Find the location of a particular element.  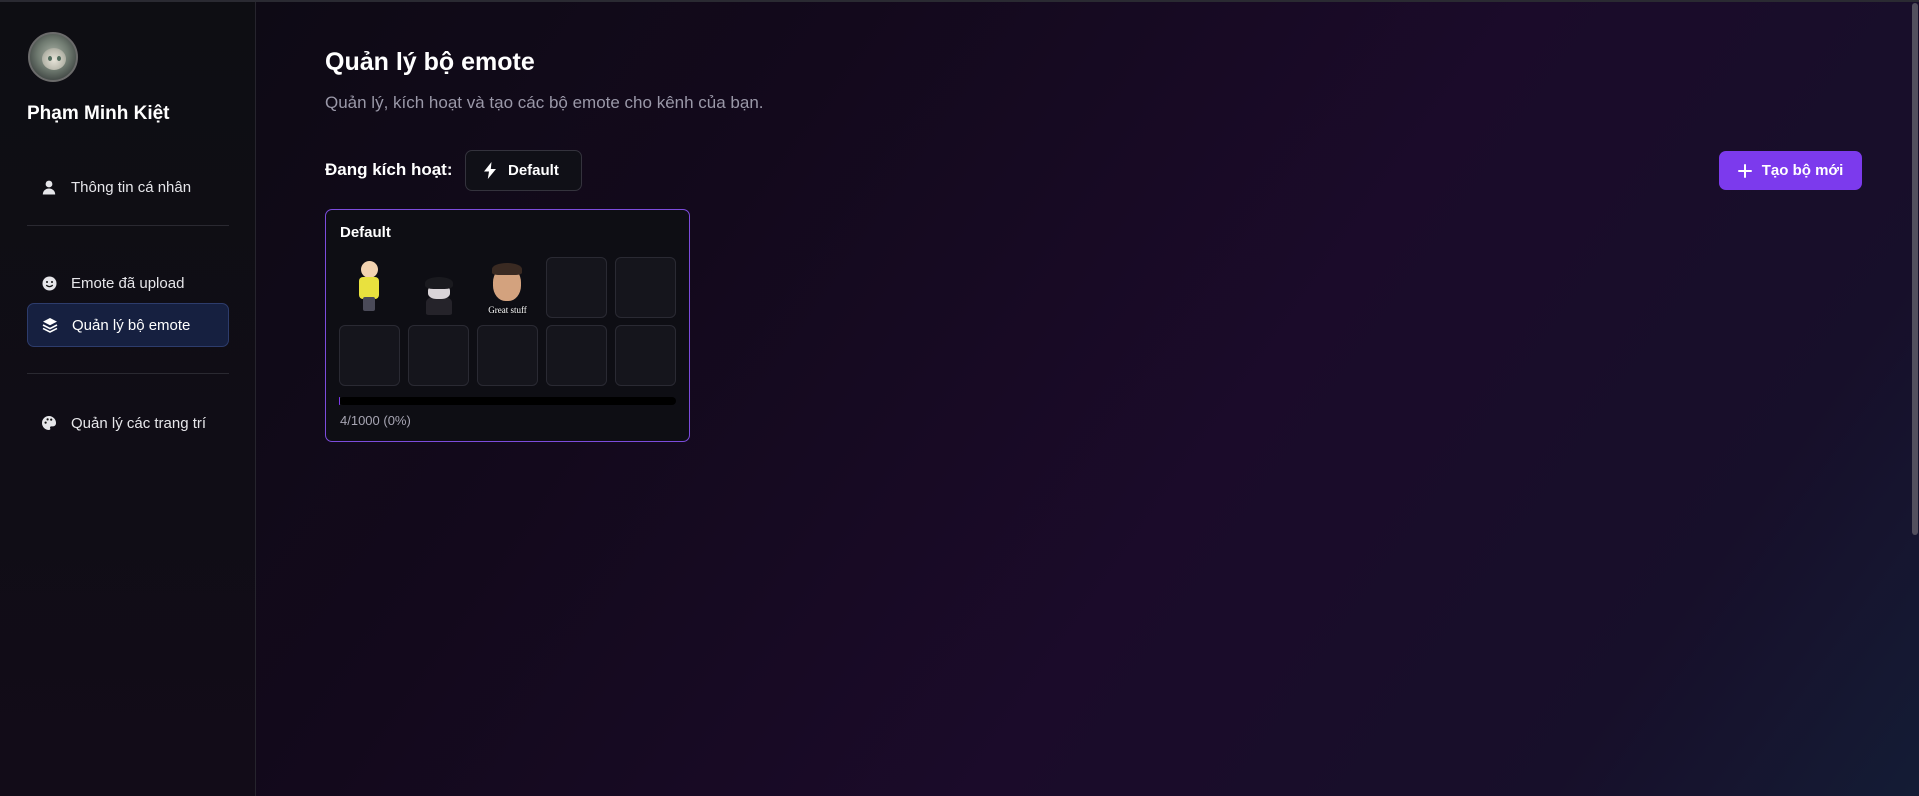

emote-caption: Great stuff is located at coordinates (507, 310).